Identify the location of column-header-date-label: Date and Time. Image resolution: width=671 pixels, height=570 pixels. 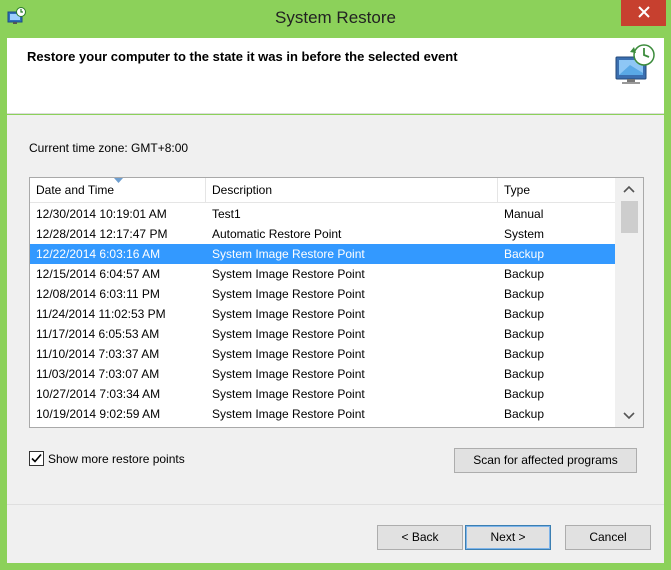
(75, 190).